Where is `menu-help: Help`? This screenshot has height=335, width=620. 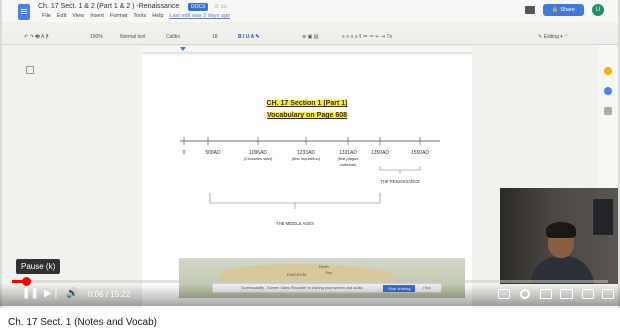 menu-help: Help is located at coordinates (158, 16).